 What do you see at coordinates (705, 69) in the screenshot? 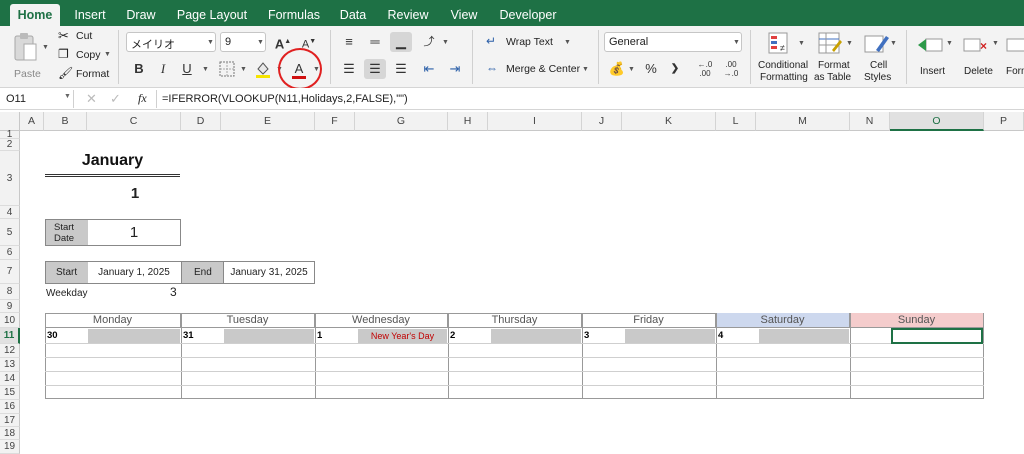
I see `increase-decimal-icon: ←.0.00` at bounding box center [705, 69].